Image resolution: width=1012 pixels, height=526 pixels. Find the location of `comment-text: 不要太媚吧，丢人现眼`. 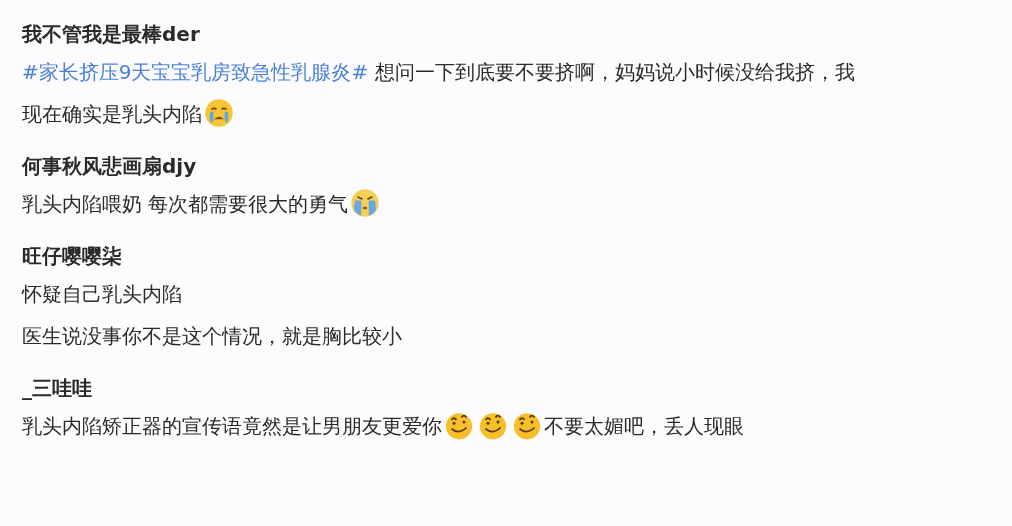

comment-text: 不要太媚吧，丢人现眼 is located at coordinates (644, 426).